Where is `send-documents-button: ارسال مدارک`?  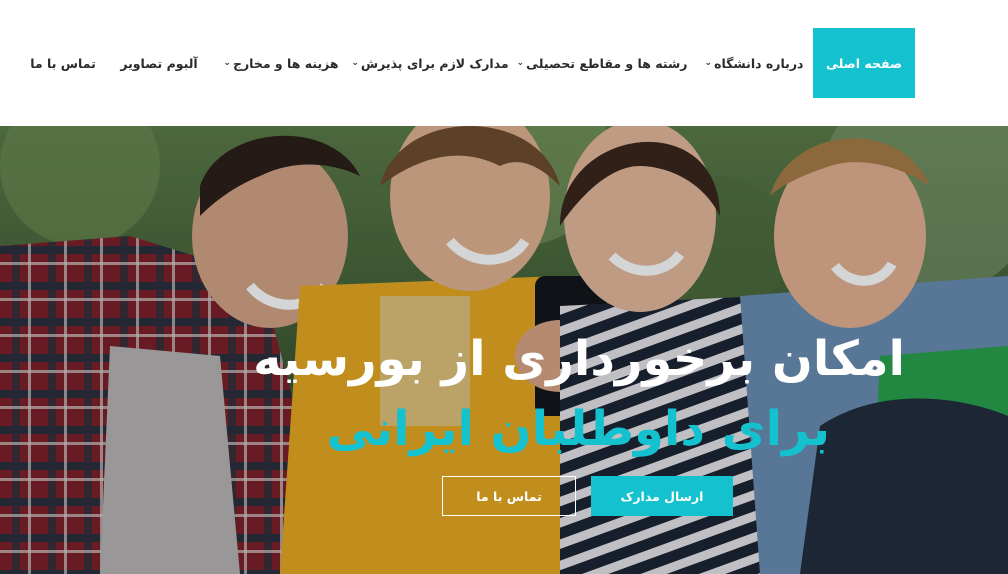 send-documents-button: ارسال مدارک is located at coordinates (662, 496).